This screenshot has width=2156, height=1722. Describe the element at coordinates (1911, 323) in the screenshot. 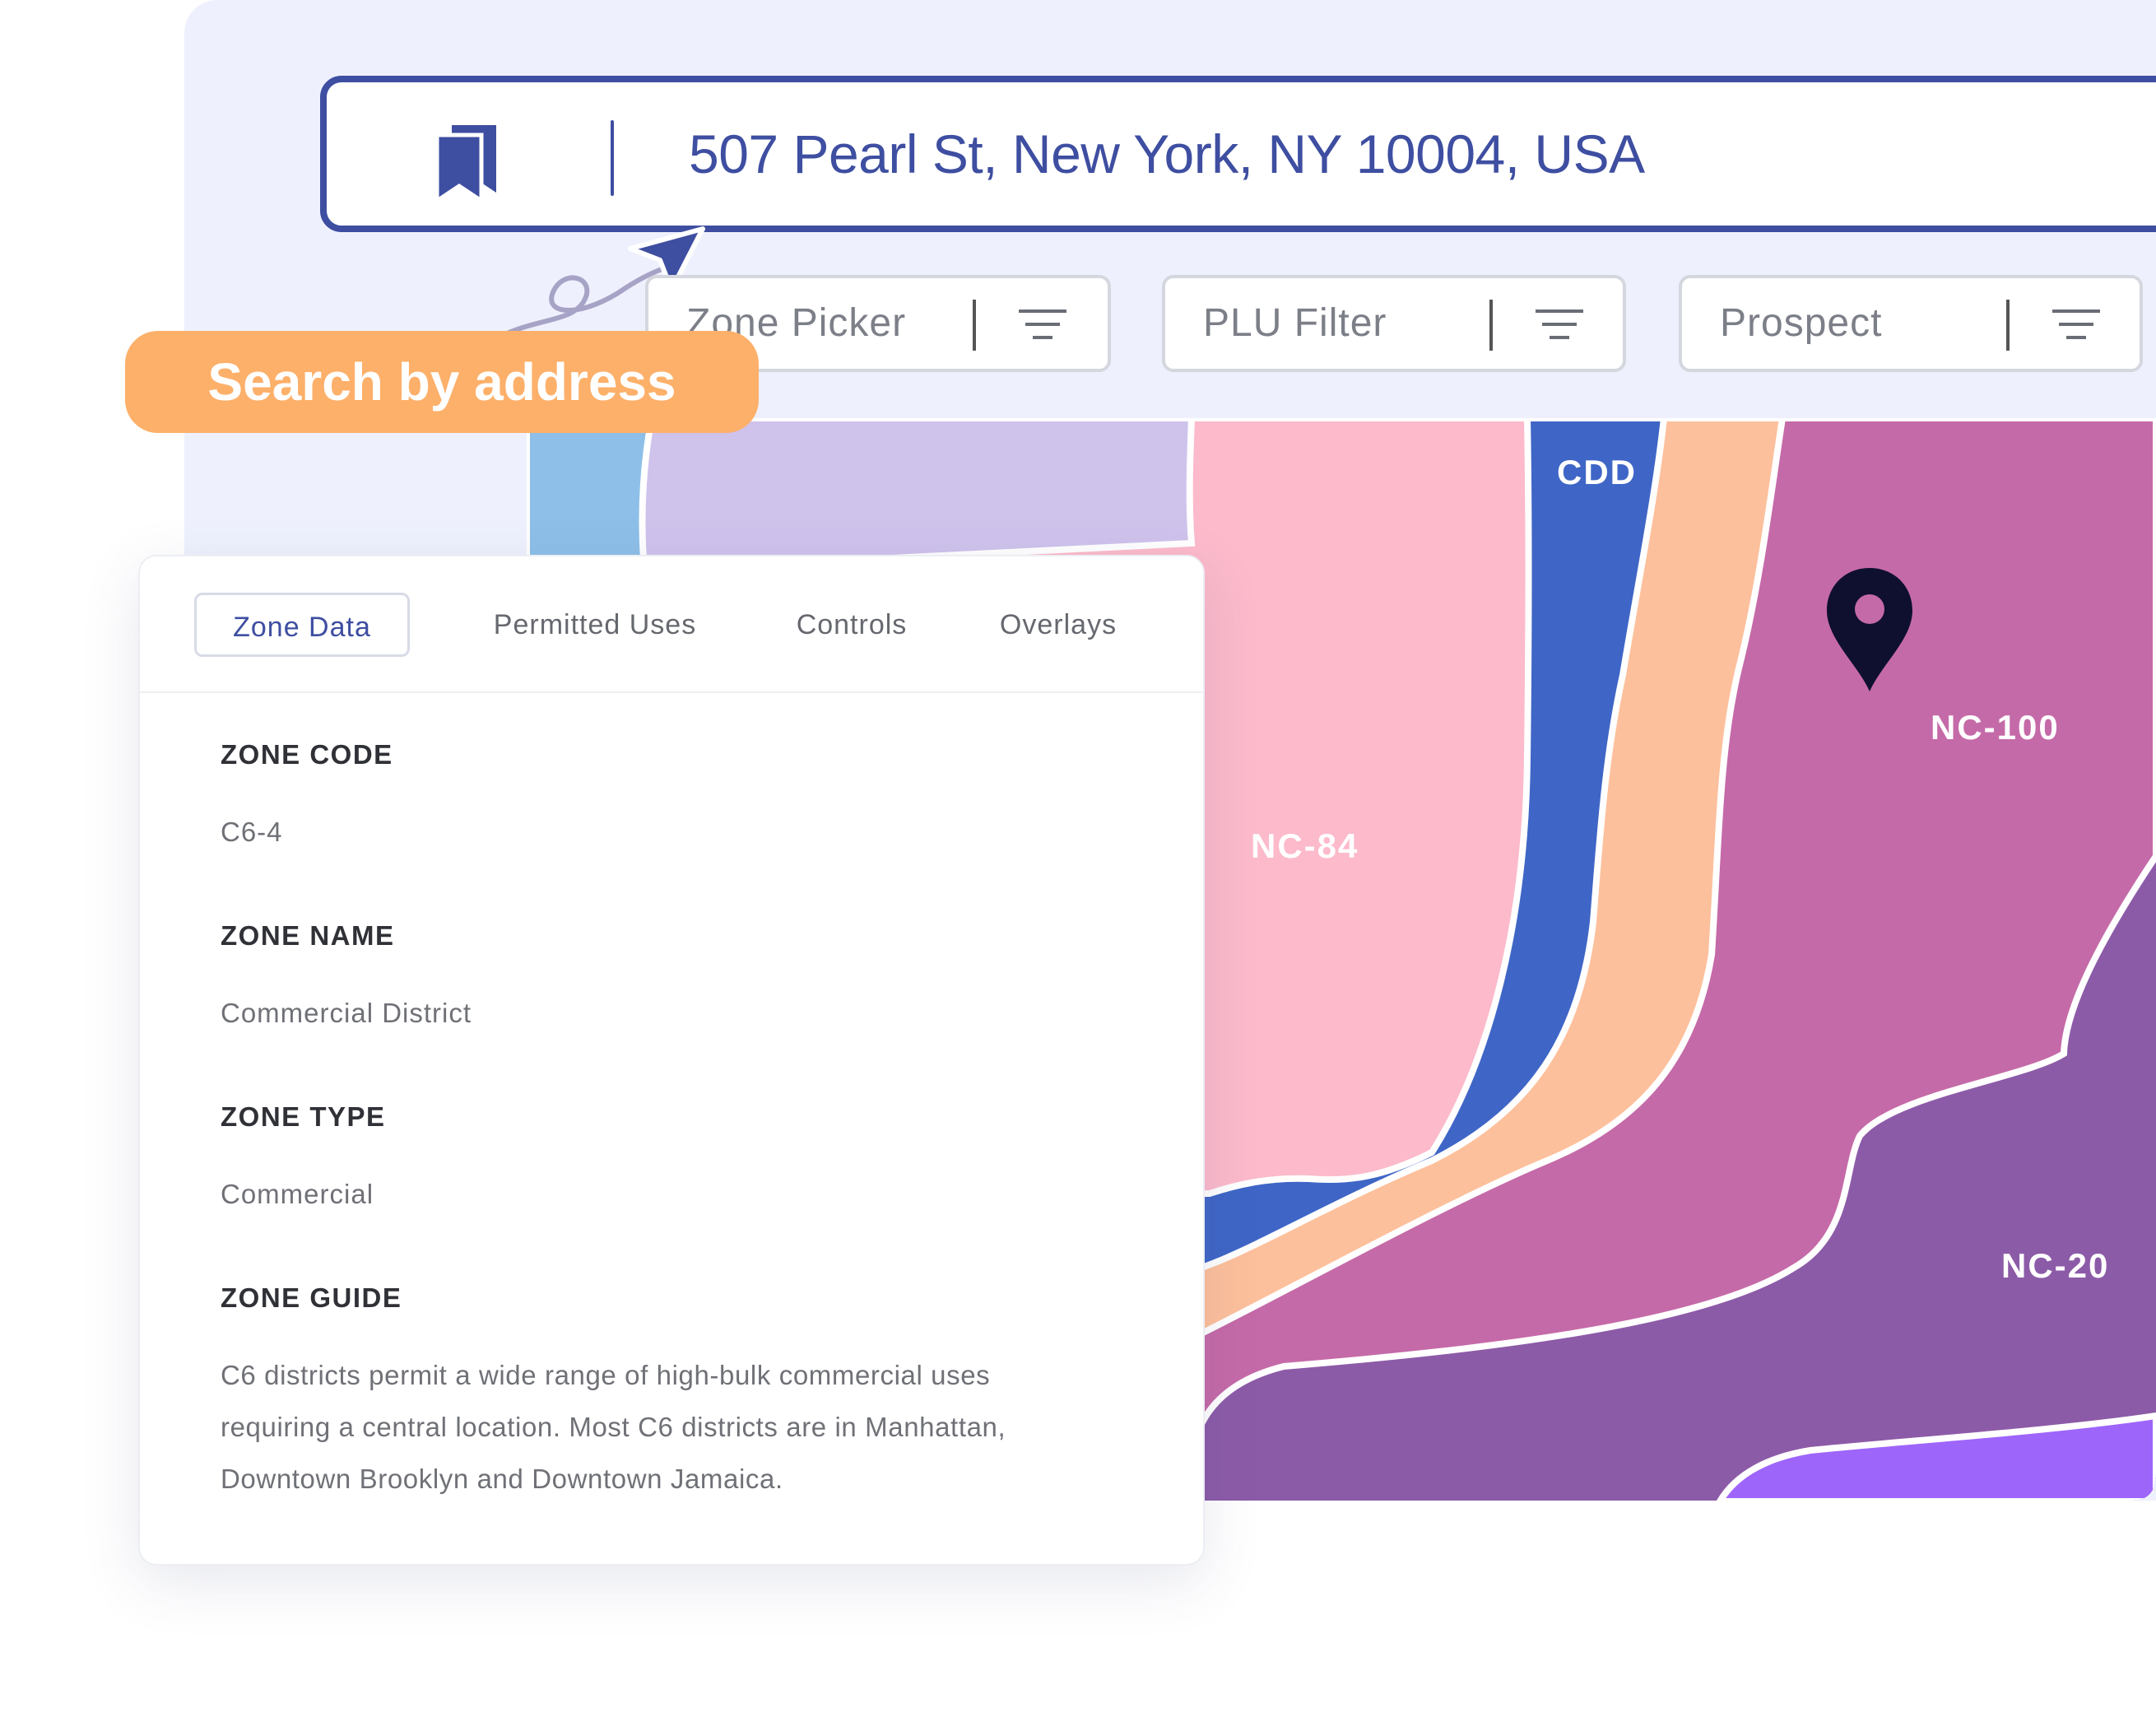

I see `prospect-filter: Prospect` at that location.